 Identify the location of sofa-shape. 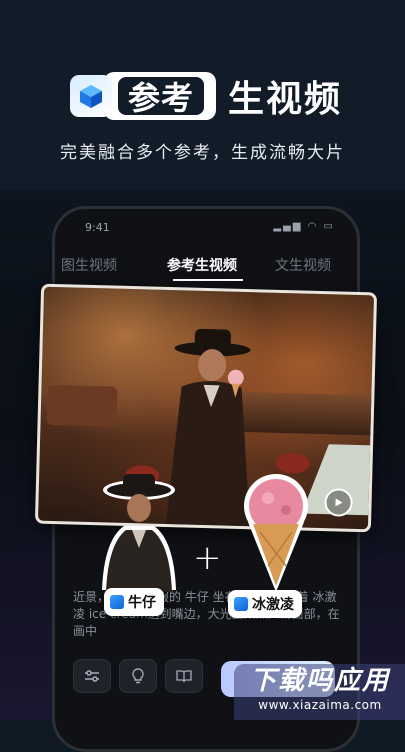
(82, 405).